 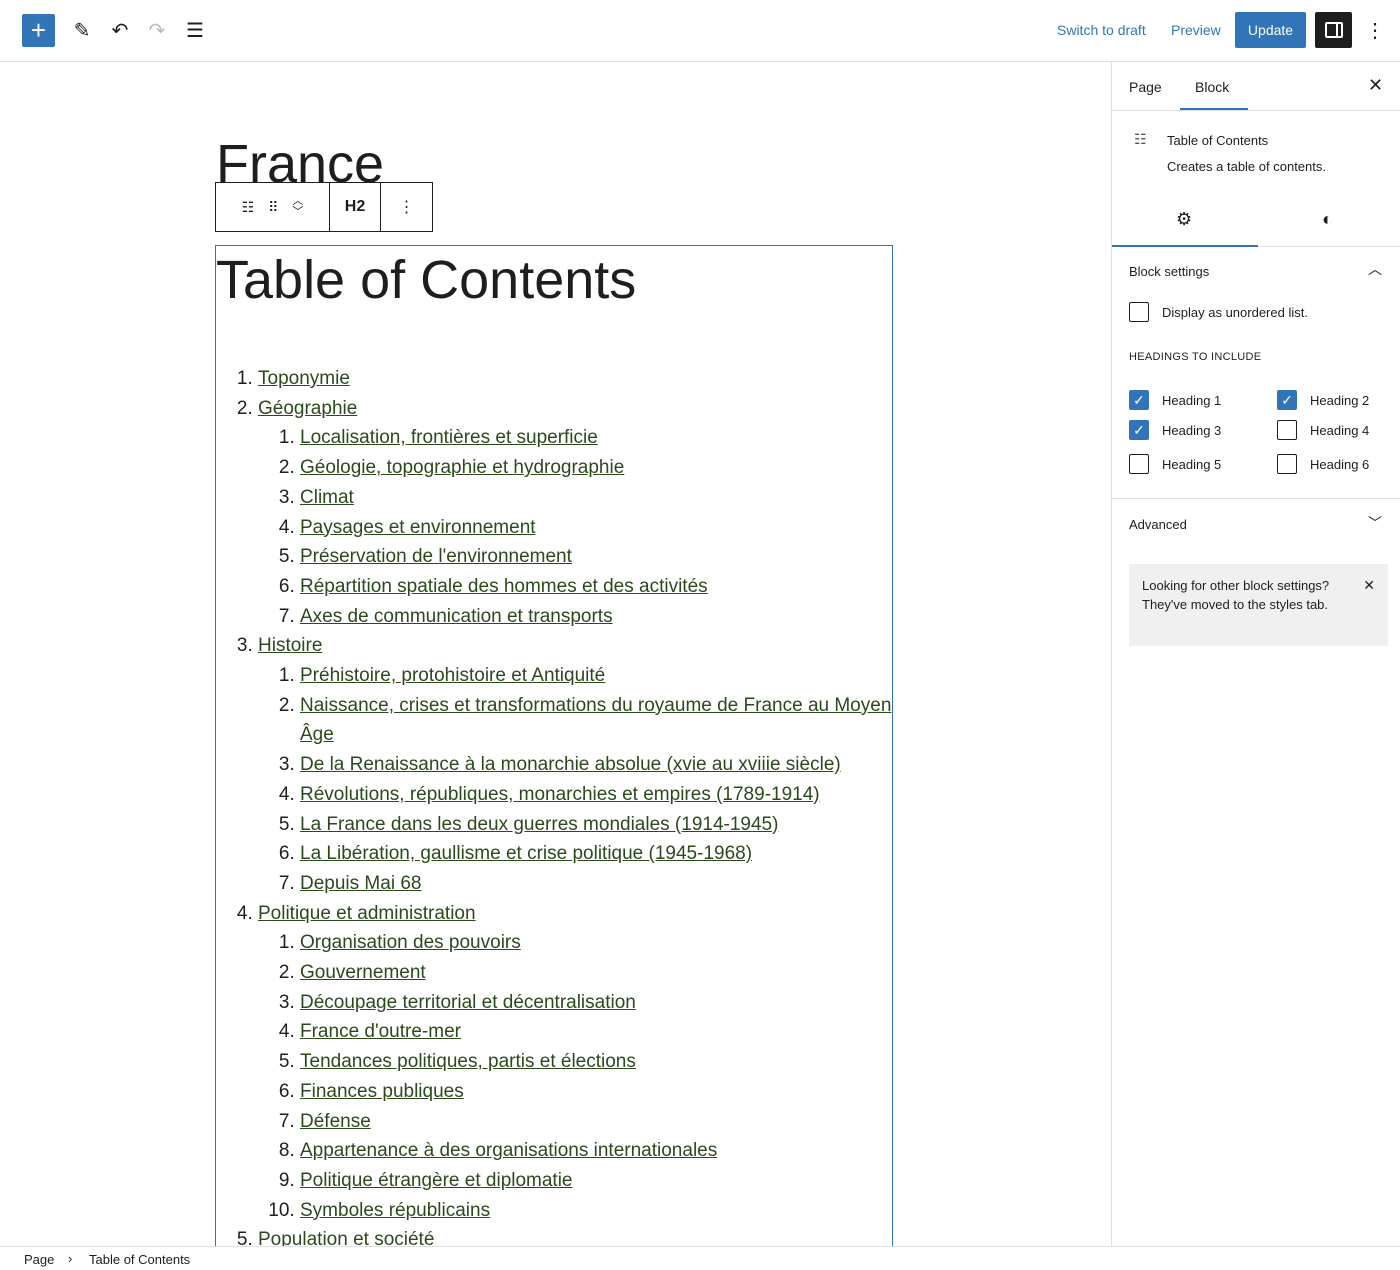 I want to click on tab-block: Block, so click(x=1212, y=87).